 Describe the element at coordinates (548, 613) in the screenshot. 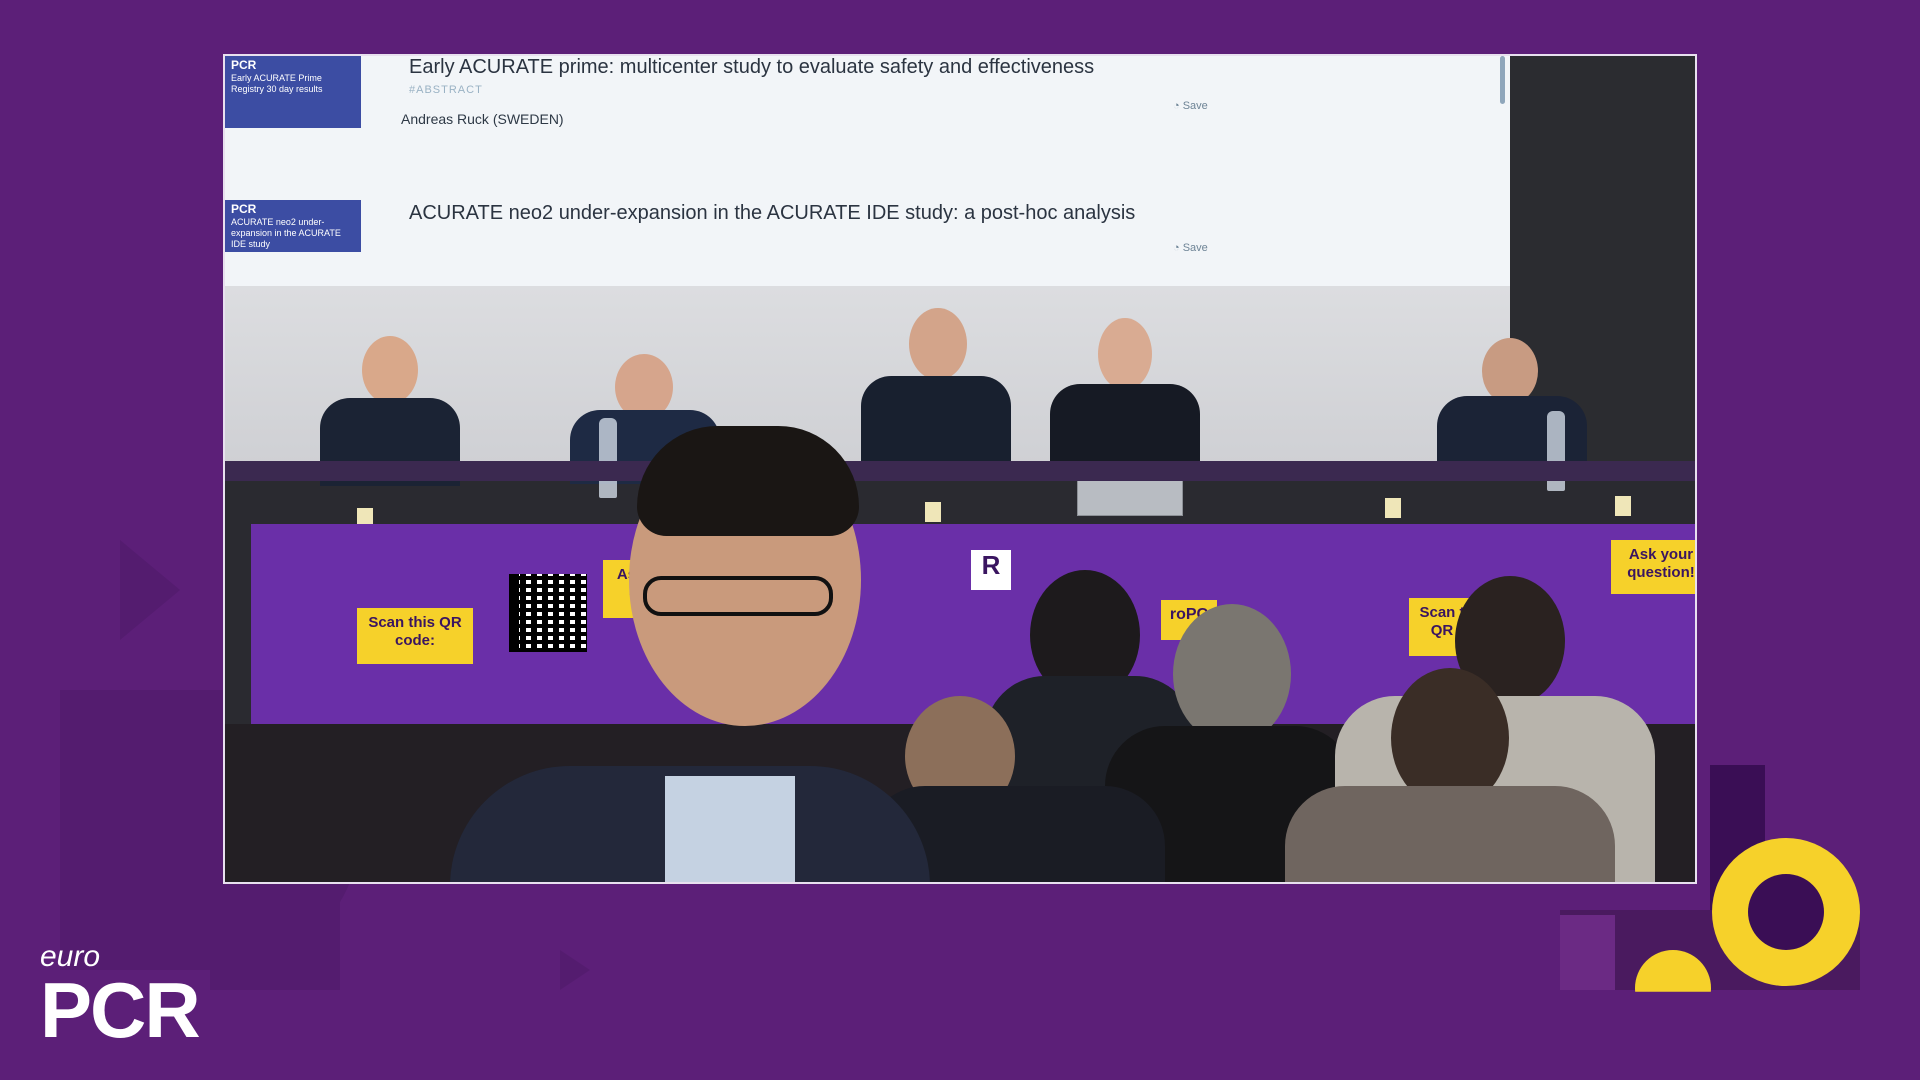

I see `qr-code` at that location.